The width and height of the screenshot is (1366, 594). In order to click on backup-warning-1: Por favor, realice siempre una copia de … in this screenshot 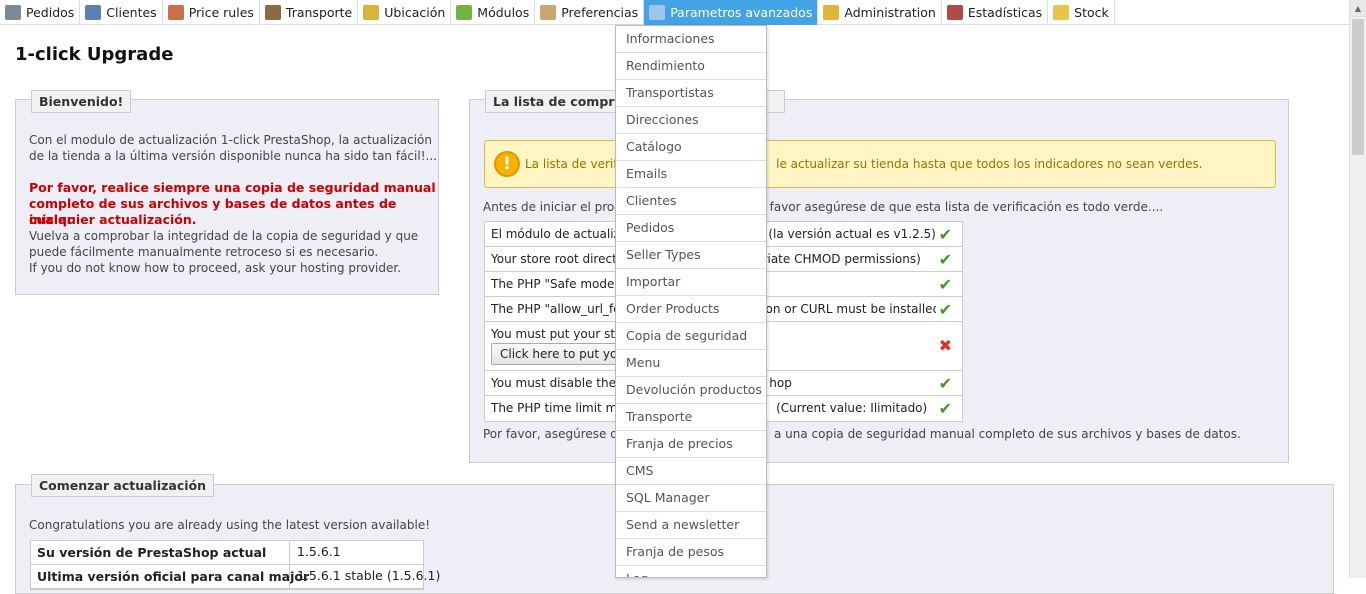, I will do `click(232, 187)`.